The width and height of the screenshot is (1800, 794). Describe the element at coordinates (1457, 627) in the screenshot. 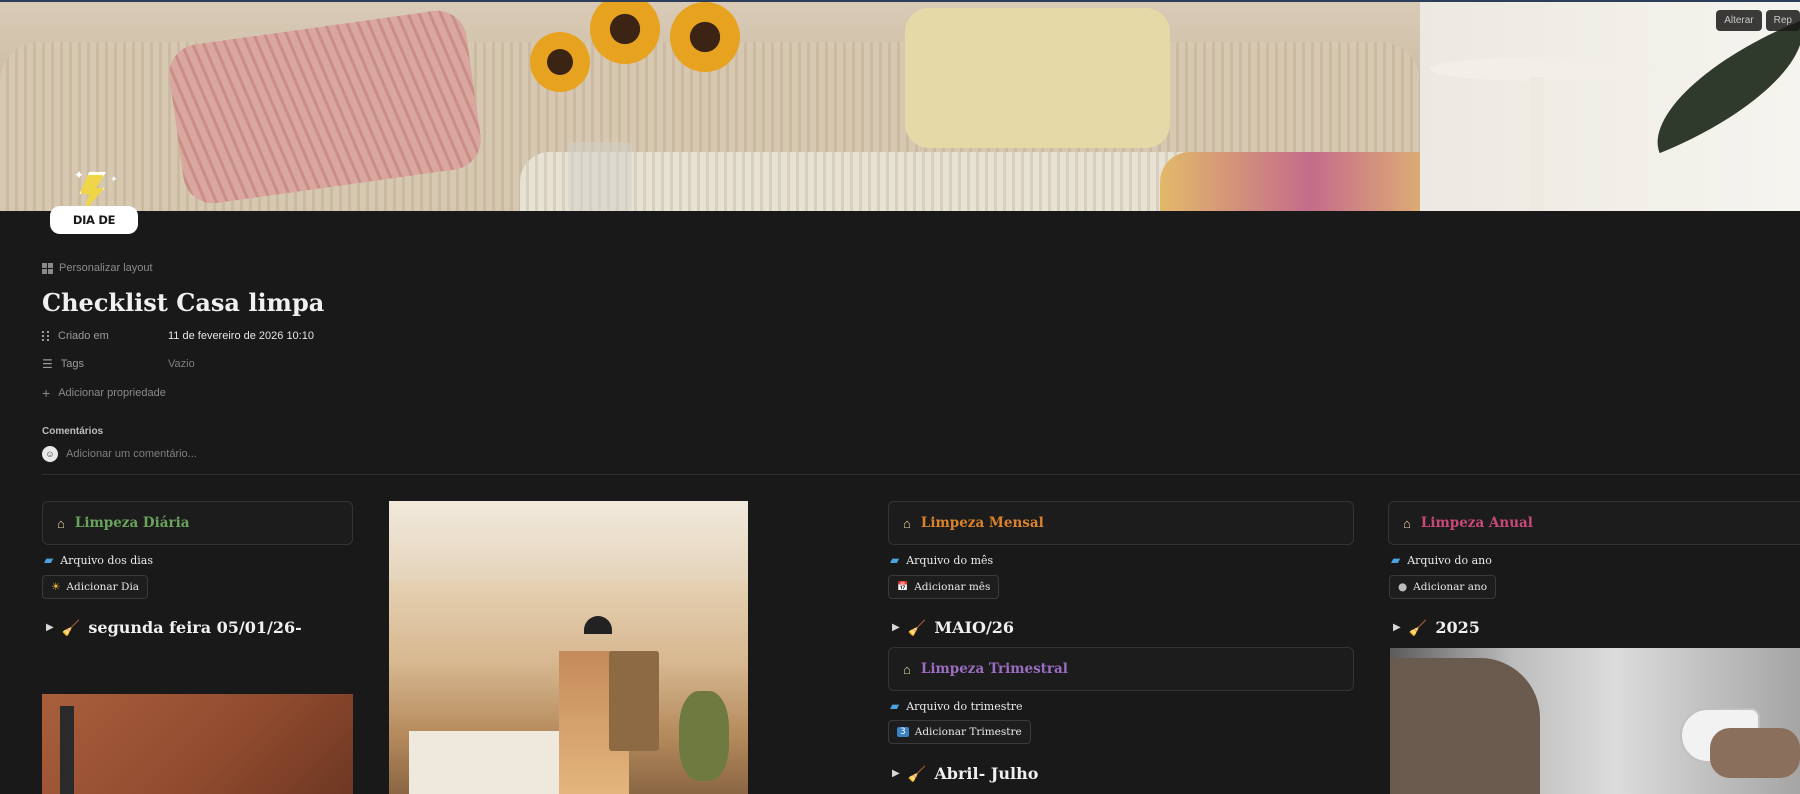

I see `toggle-label: 2025` at that location.